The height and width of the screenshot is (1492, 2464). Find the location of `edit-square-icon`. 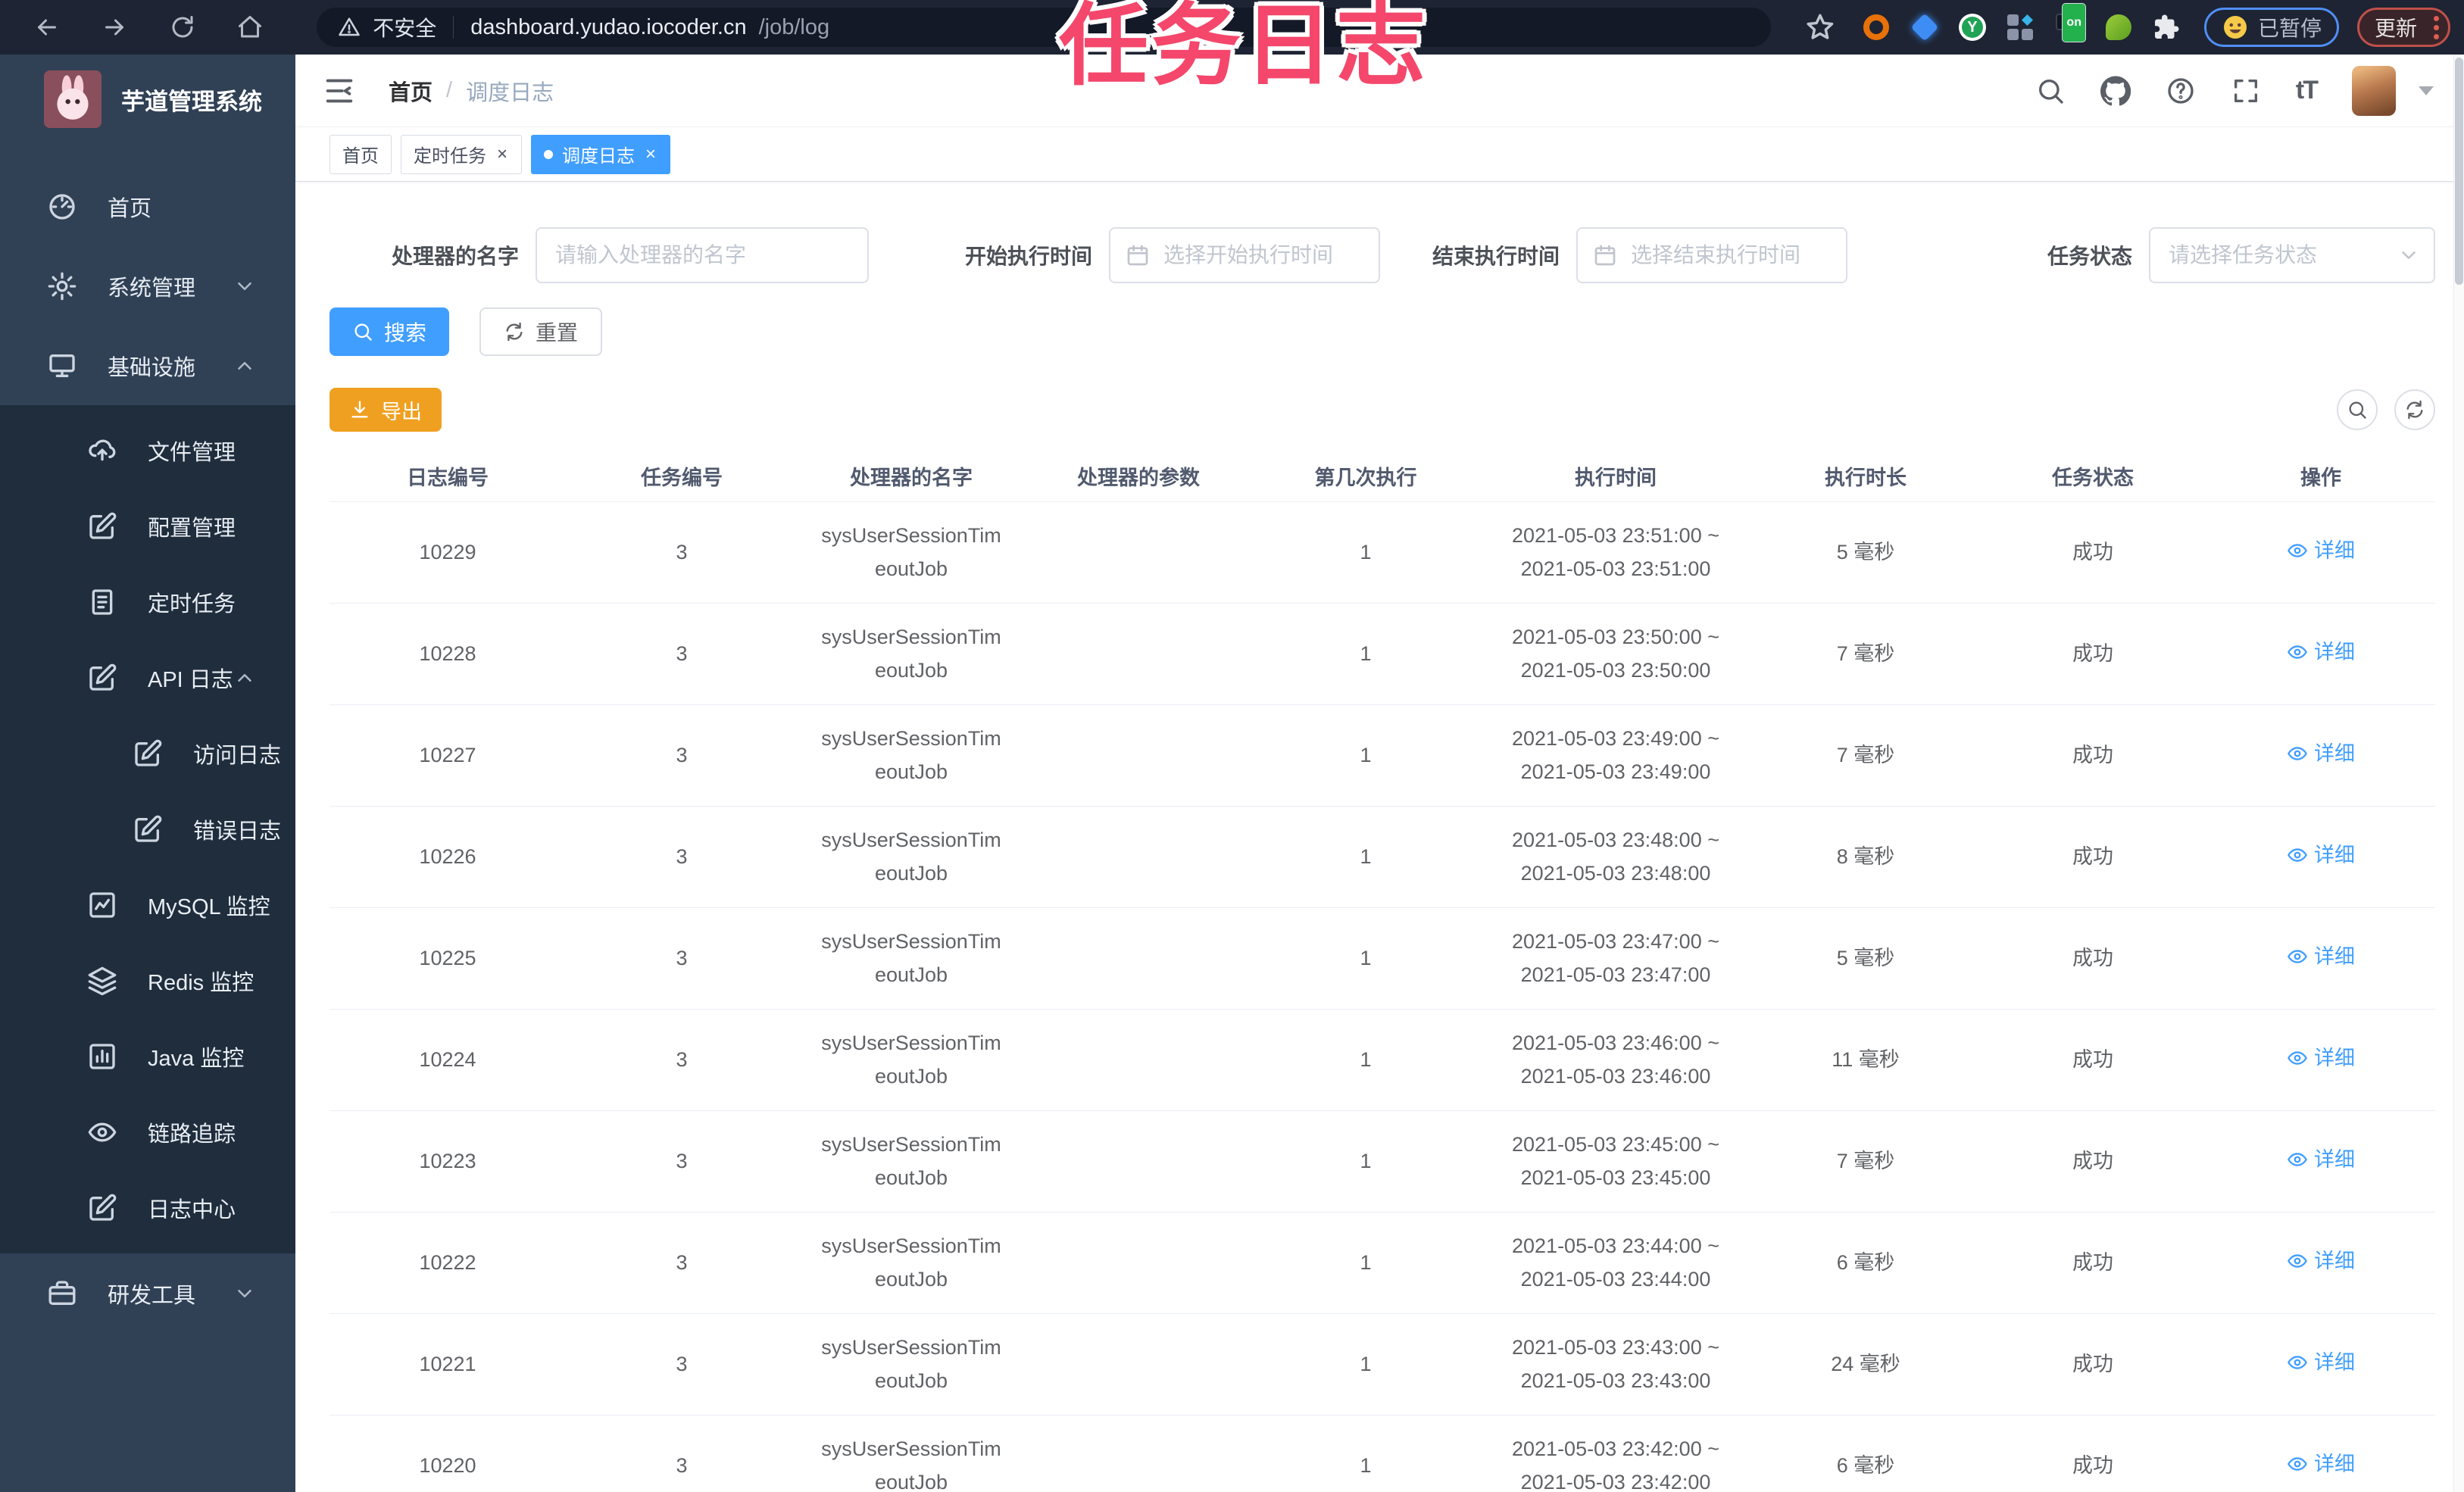

edit-square-icon is located at coordinates (148, 753).